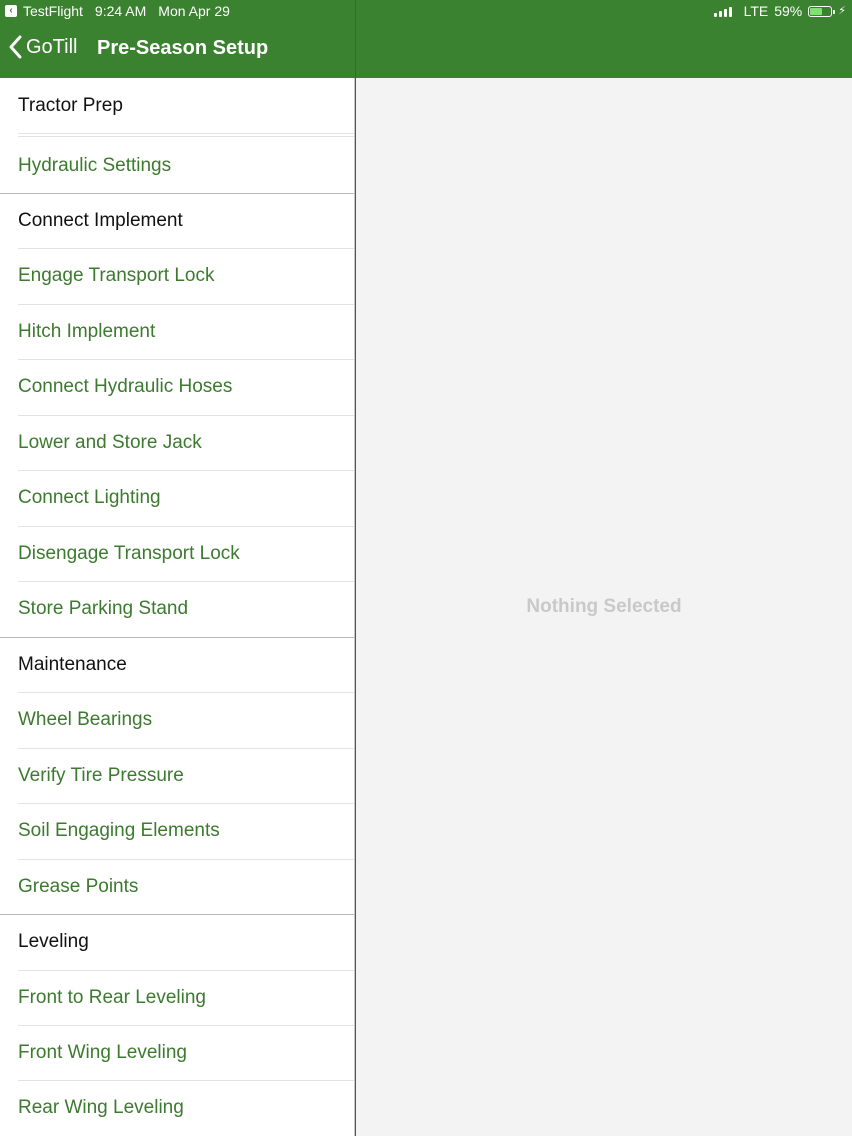 The image size is (852, 1136). What do you see at coordinates (11, 11) in the screenshot?
I see `back-to-app-icon: ‹` at bounding box center [11, 11].